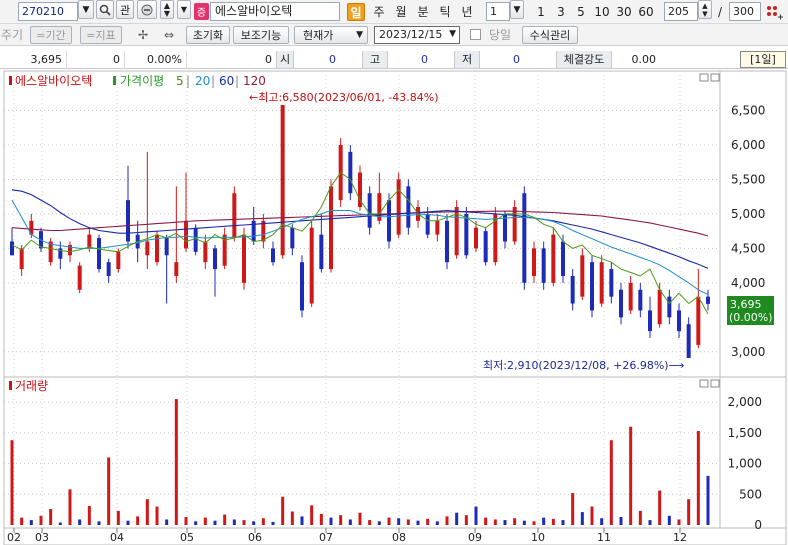 This screenshot has height=545, width=788. I want to click on updown-button: ▲ ▼, so click(167, 9).